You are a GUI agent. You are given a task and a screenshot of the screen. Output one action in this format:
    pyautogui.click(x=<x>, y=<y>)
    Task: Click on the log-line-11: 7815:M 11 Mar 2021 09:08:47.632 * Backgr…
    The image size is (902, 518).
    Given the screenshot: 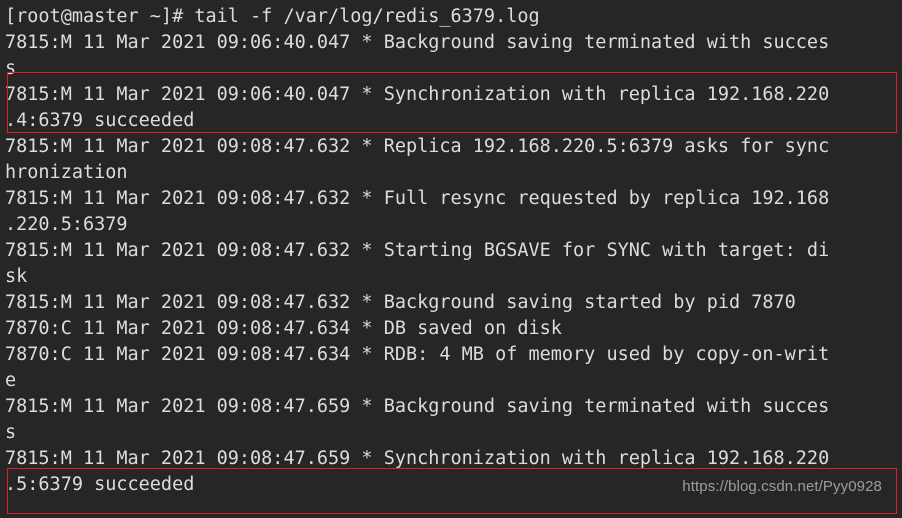 What is the action you would take?
    pyautogui.click(x=400, y=302)
    